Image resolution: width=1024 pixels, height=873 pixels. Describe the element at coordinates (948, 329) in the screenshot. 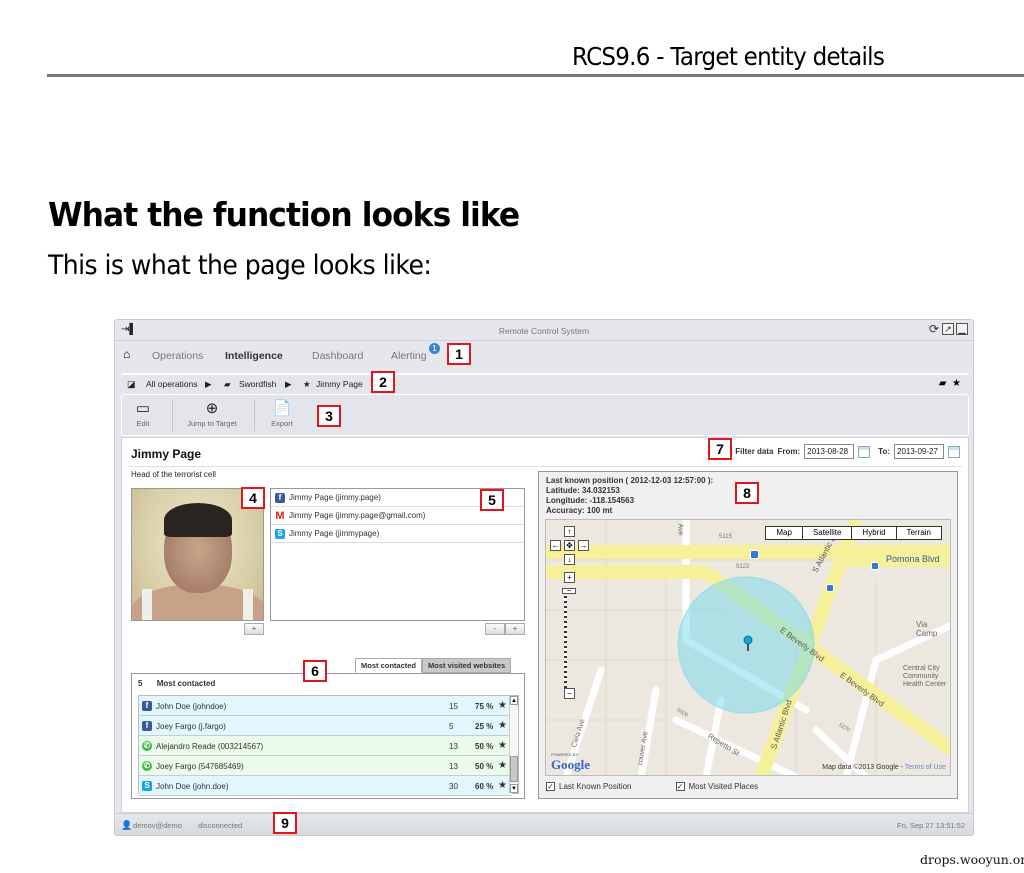

I see `popout-icon: ↗` at that location.